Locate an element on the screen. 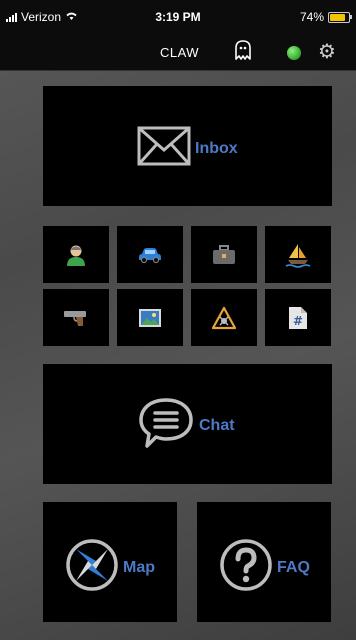 The height and width of the screenshot is (640, 356). faq-tile: FAQ is located at coordinates (264, 562).